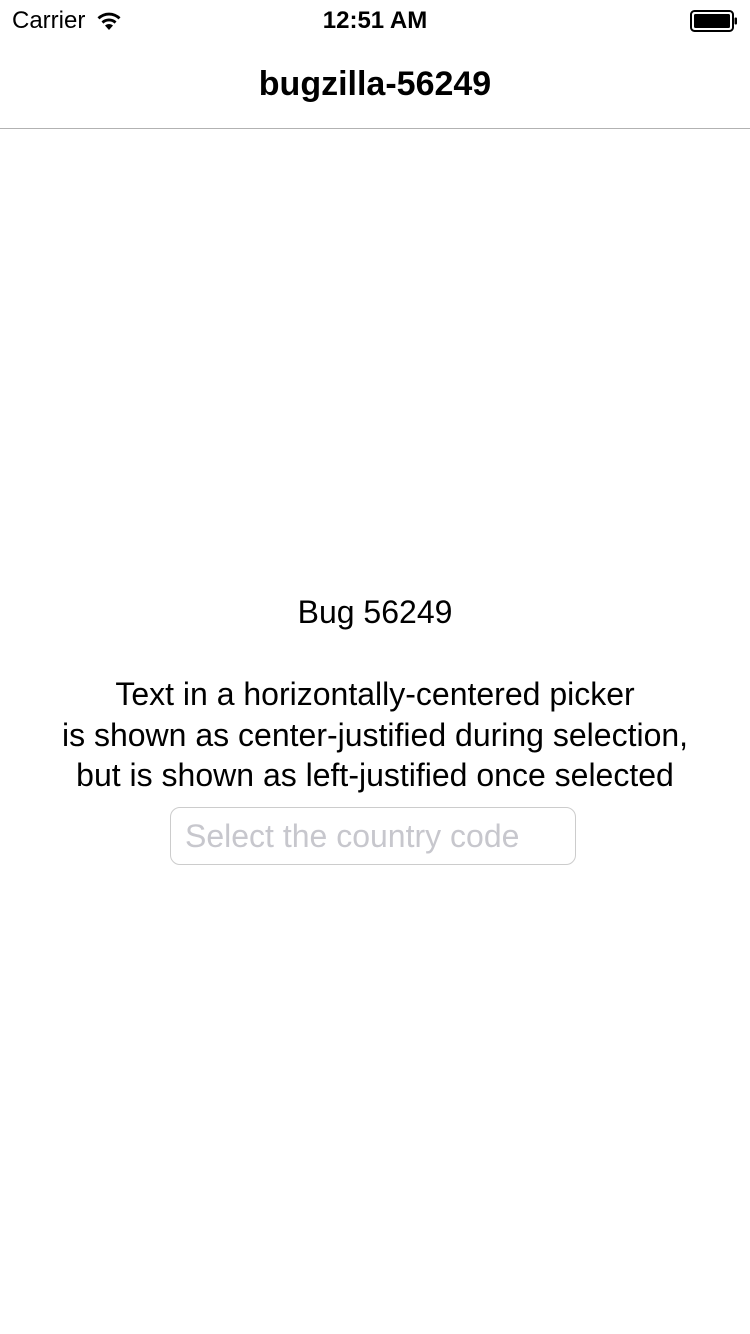 This screenshot has width=750, height=1334. I want to click on navigation-bar: bugzilla-56249, so click(375, 84).